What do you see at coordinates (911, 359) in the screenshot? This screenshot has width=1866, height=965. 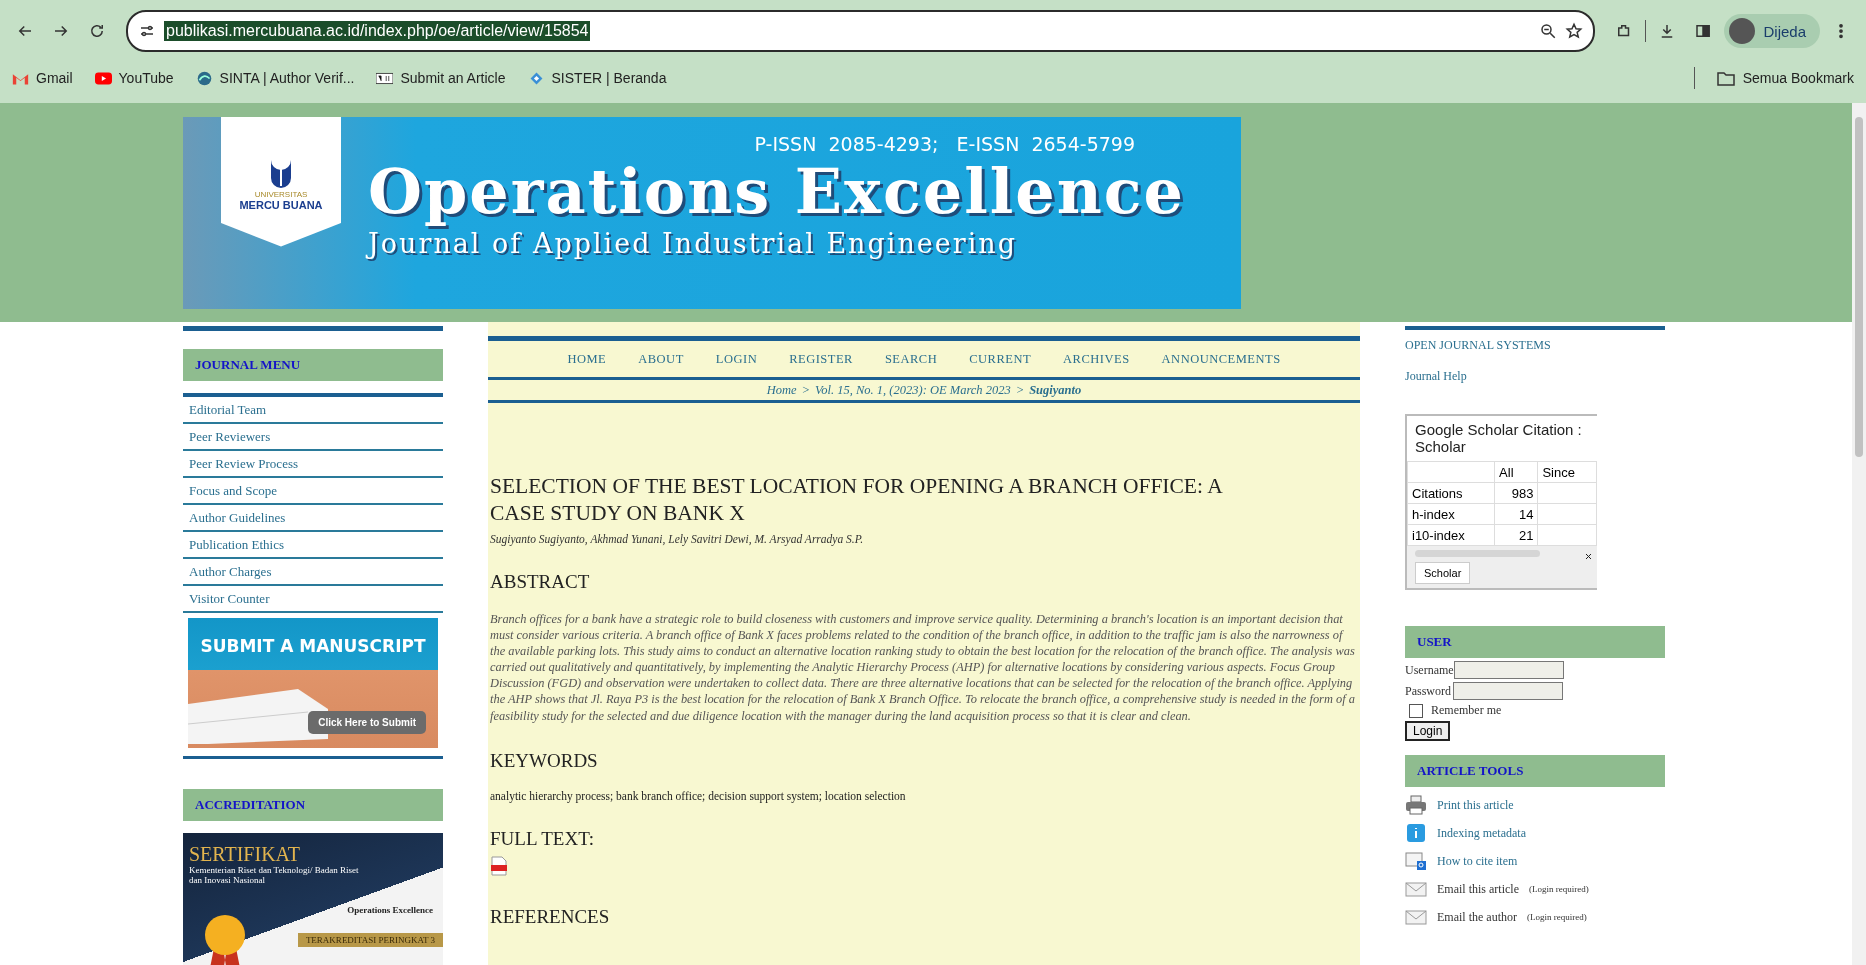 I see `nav-link: SEARCH` at bounding box center [911, 359].